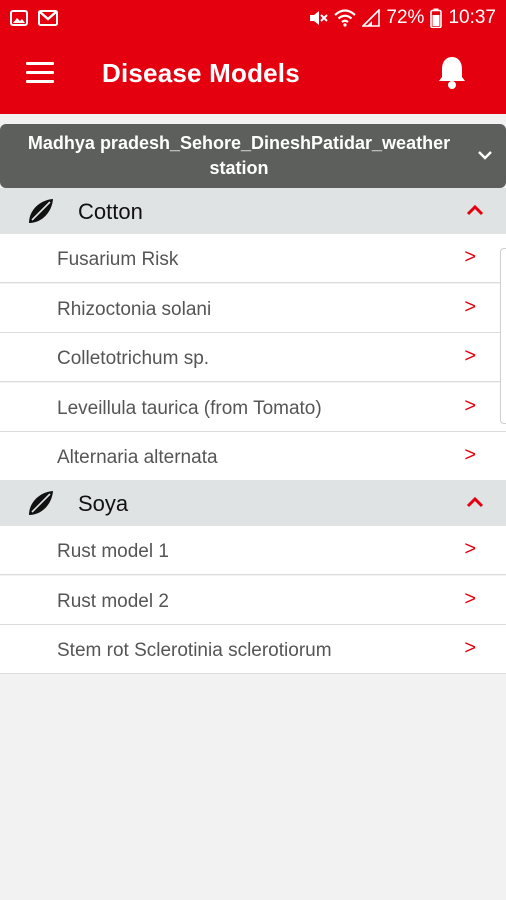 This screenshot has width=506, height=900. What do you see at coordinates (503, 336) in the screenshot?
I see `scroll-indicator` at bounding box center [503, 336].